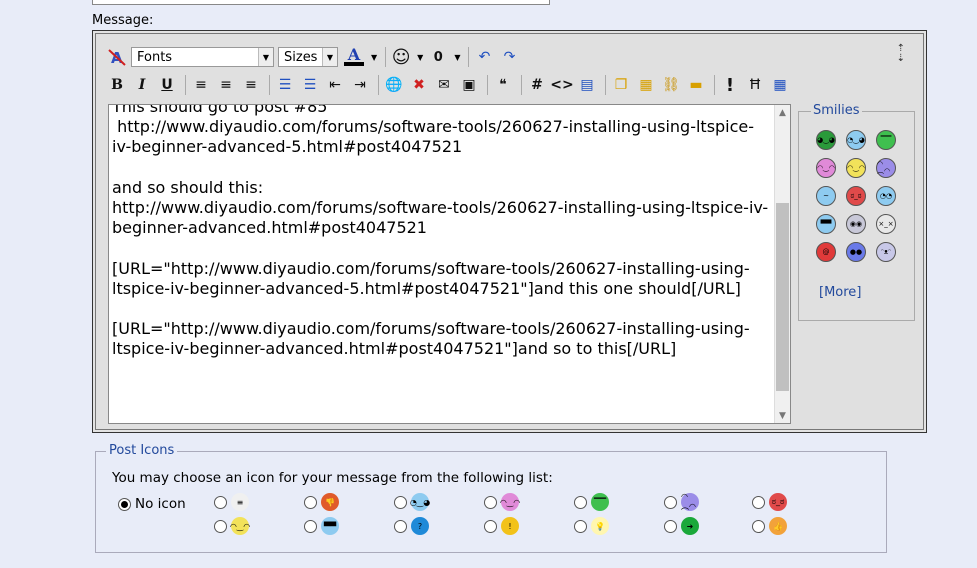 The width and height of the screenshot is (977, 568). What do you see at coordinates (321, 526) in the screenshot?
I see `post-icon-option: ▀▀` at bounding box center [321, 526].